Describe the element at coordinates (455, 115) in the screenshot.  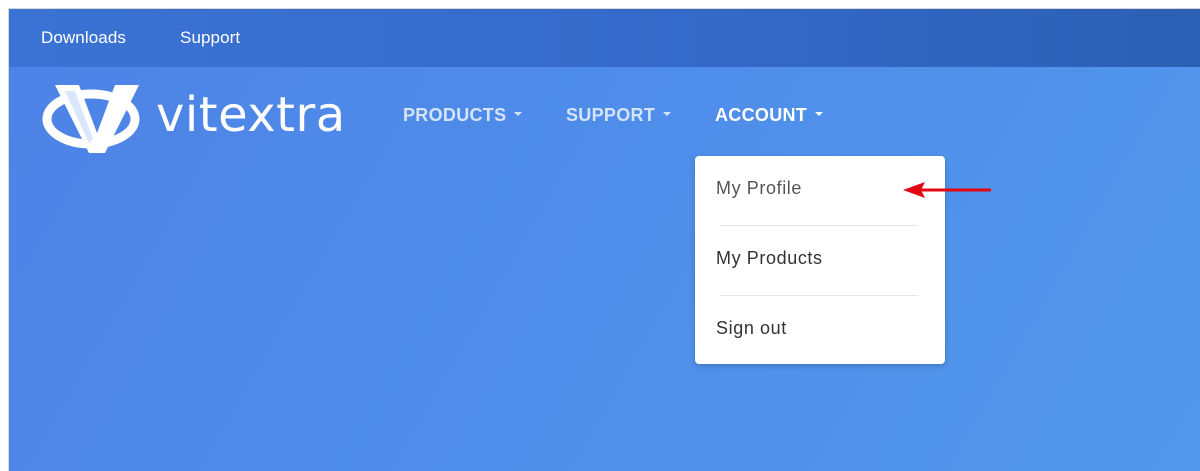
I see `nav-products-label: PRODUCTS` at that location.